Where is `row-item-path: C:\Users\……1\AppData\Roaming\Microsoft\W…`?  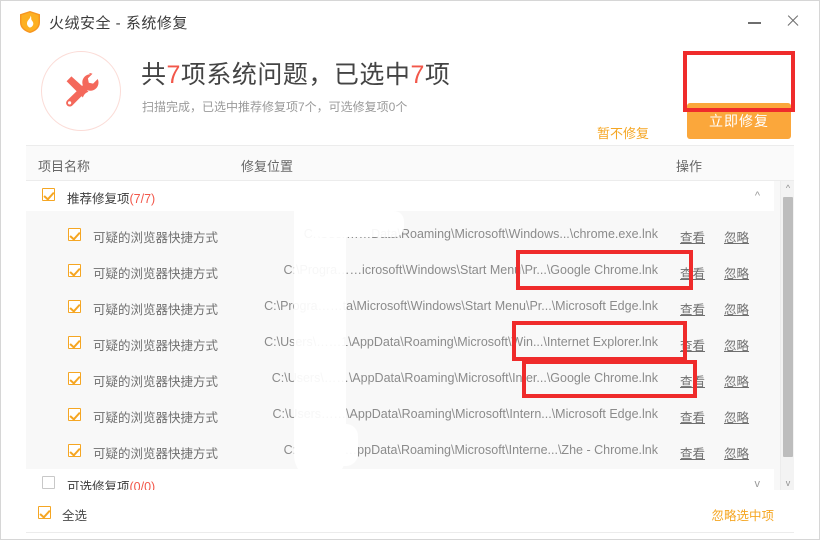 row-item-path: C:\Users\……1\AppData\Roaming\Microsoft\W… is located at coordinates (461, 342).